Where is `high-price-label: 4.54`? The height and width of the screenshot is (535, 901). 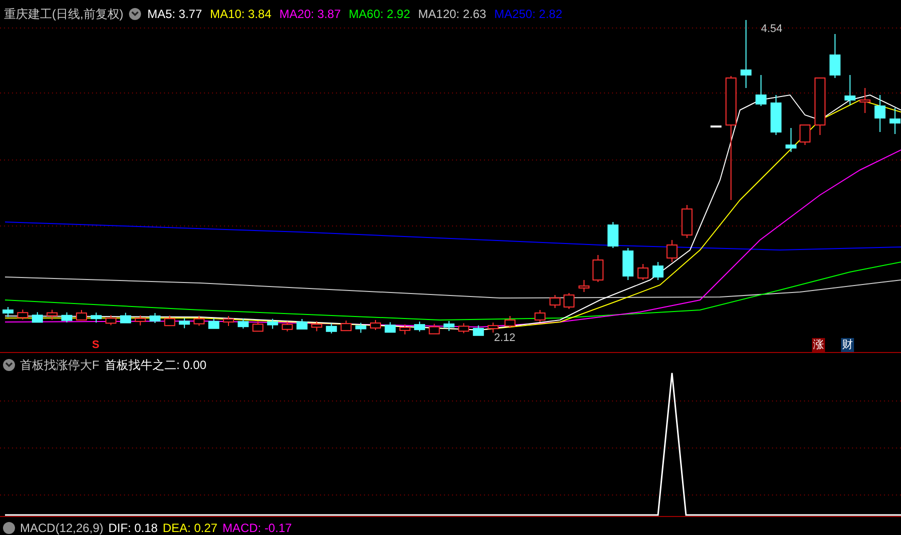 high-price-label: 4.54 is located at coordinates (771, 29).